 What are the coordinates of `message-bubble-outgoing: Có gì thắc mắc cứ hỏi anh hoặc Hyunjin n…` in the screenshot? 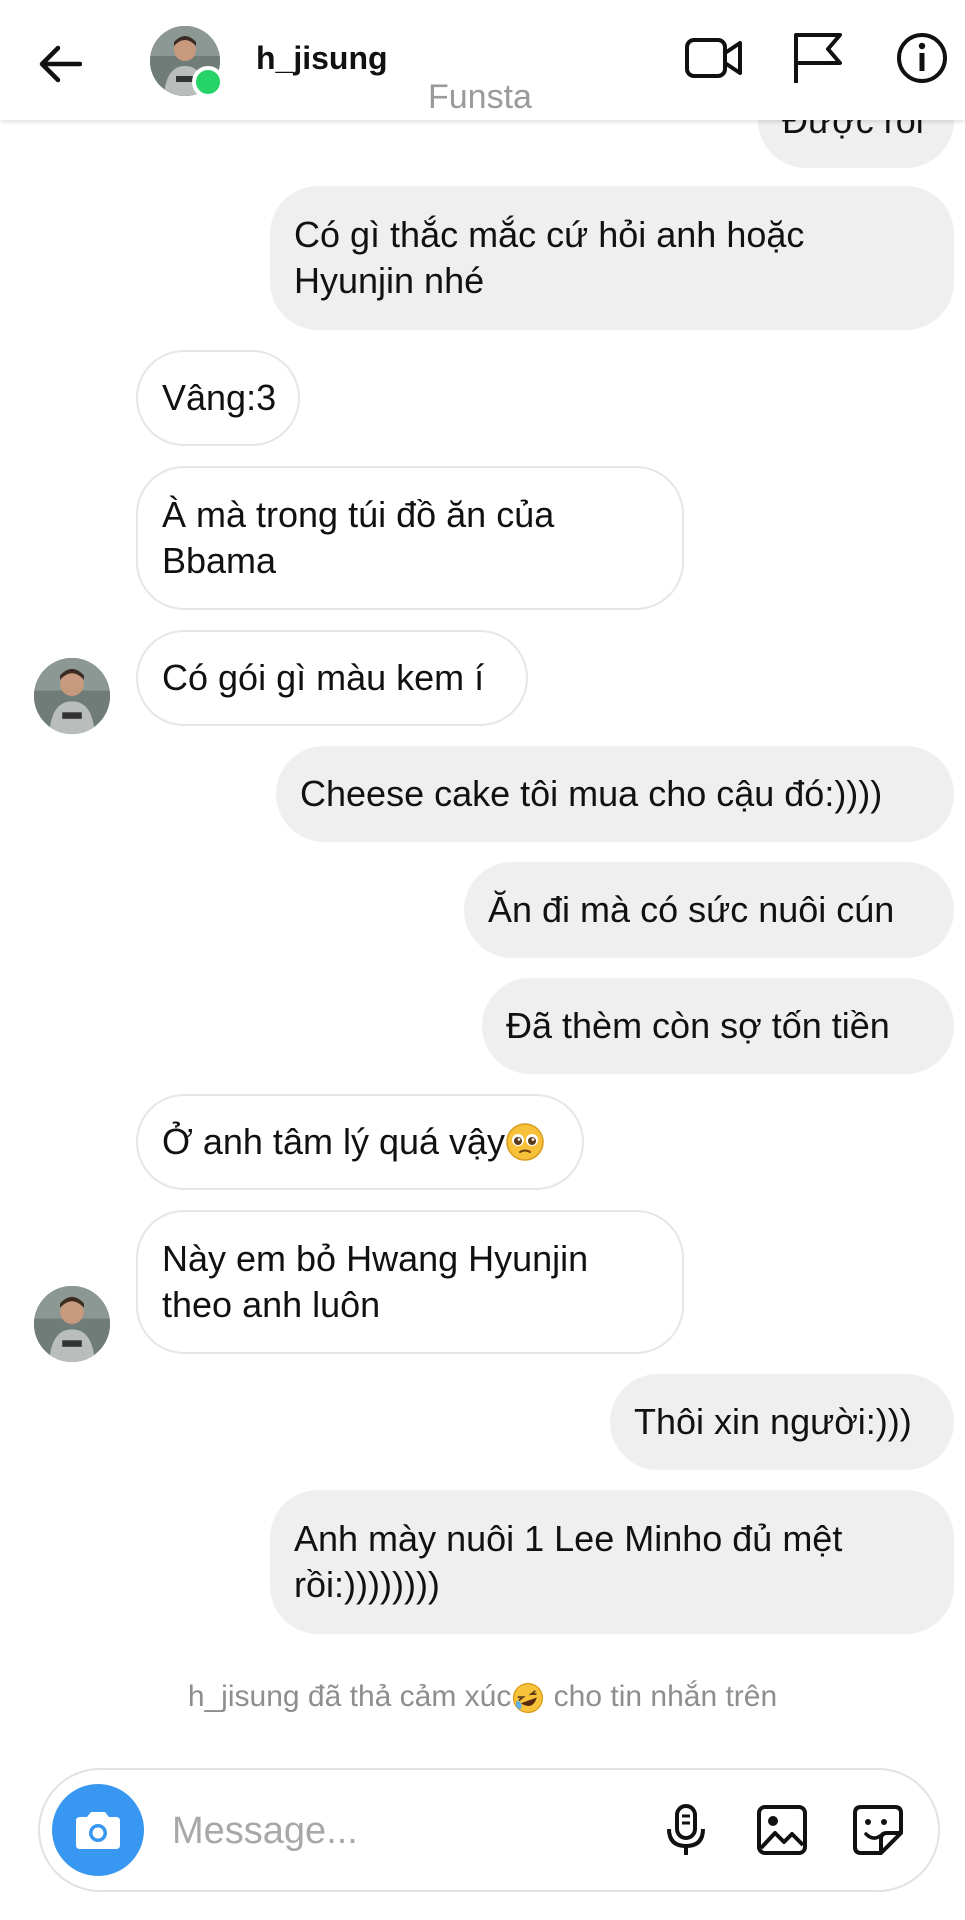 It's located at (612, 258).